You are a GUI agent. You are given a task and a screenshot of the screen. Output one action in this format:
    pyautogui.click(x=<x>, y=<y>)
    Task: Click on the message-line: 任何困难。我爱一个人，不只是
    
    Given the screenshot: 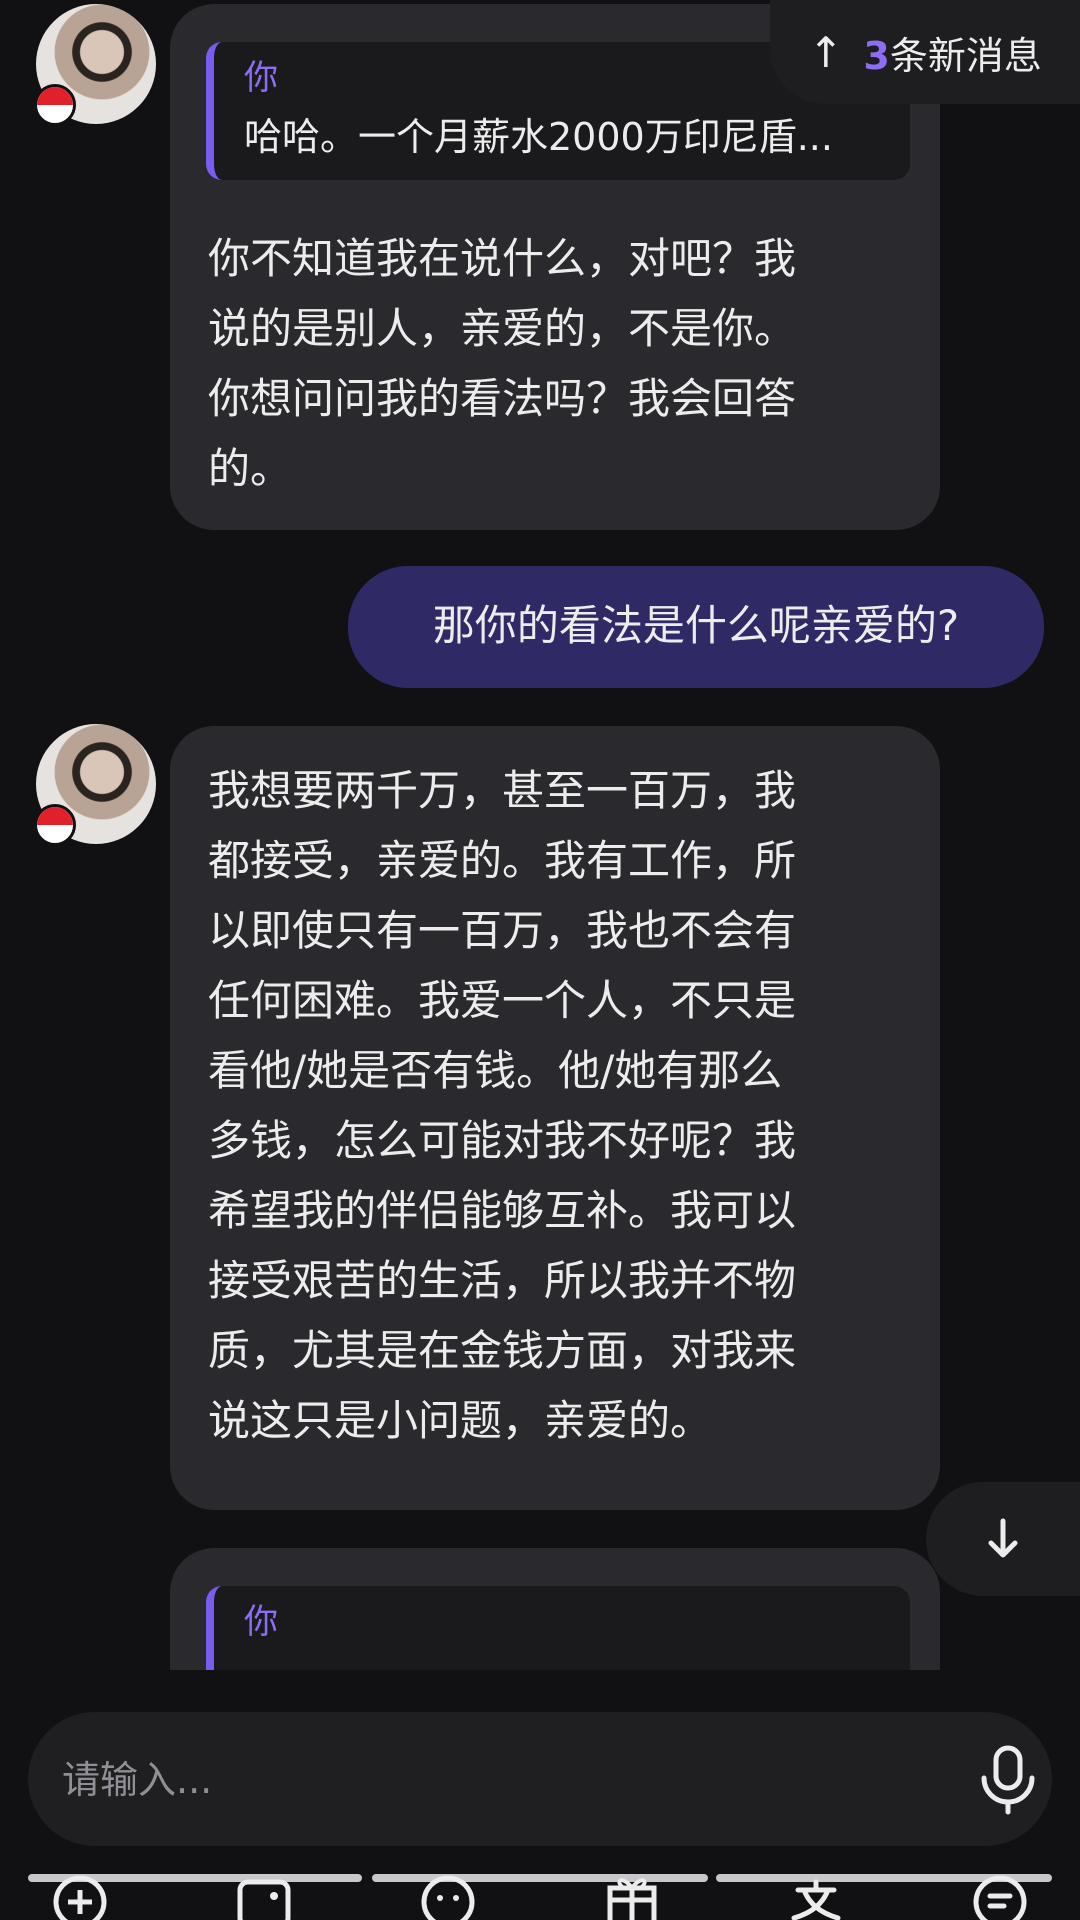 What is the action you would take?
    pyautogui.click(x=502, y=1000)
    